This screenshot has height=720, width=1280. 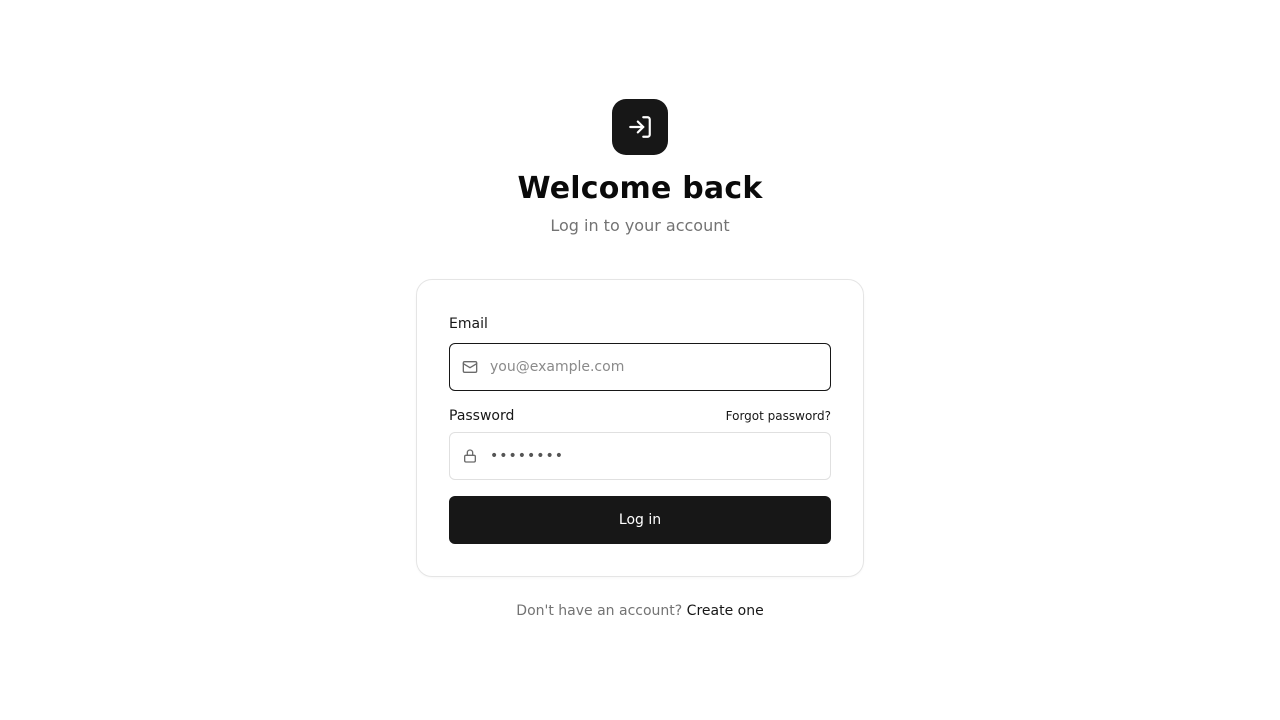 What do you see at coordinates (640, 225) in the screenshot?
I see `page-subtitle: Log in to your account` at bounding box center [640, 225].